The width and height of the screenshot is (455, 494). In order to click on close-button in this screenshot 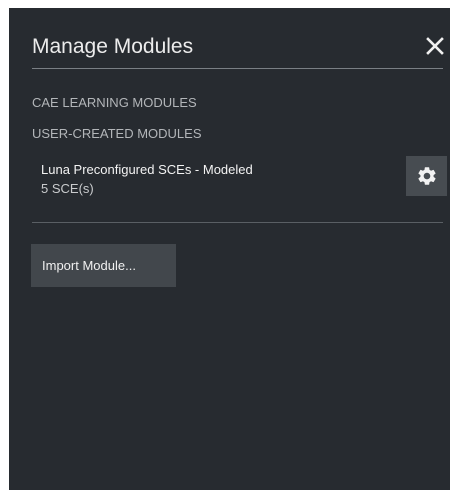, I will do `click(435, 46)`.